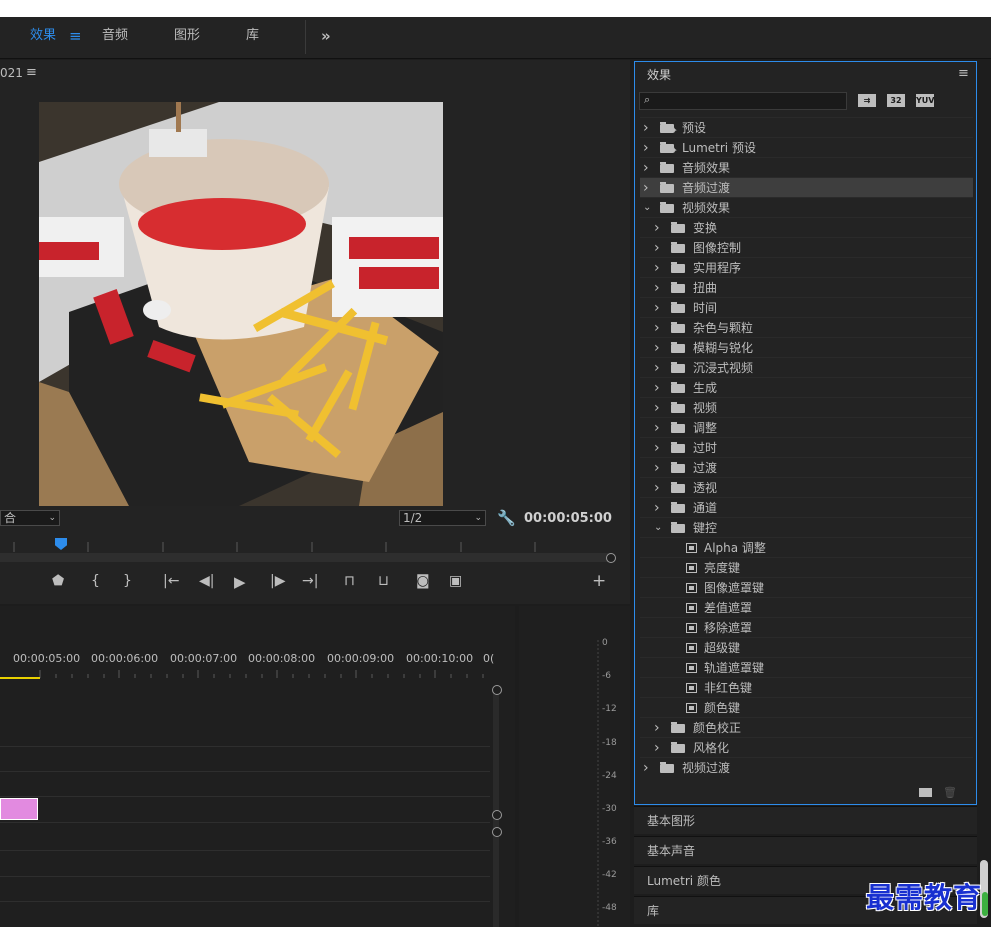 Image resolution: width=991 pixels, height=927 pixels. I want to click on timeline-ruler-ticks, so click(245, 672).